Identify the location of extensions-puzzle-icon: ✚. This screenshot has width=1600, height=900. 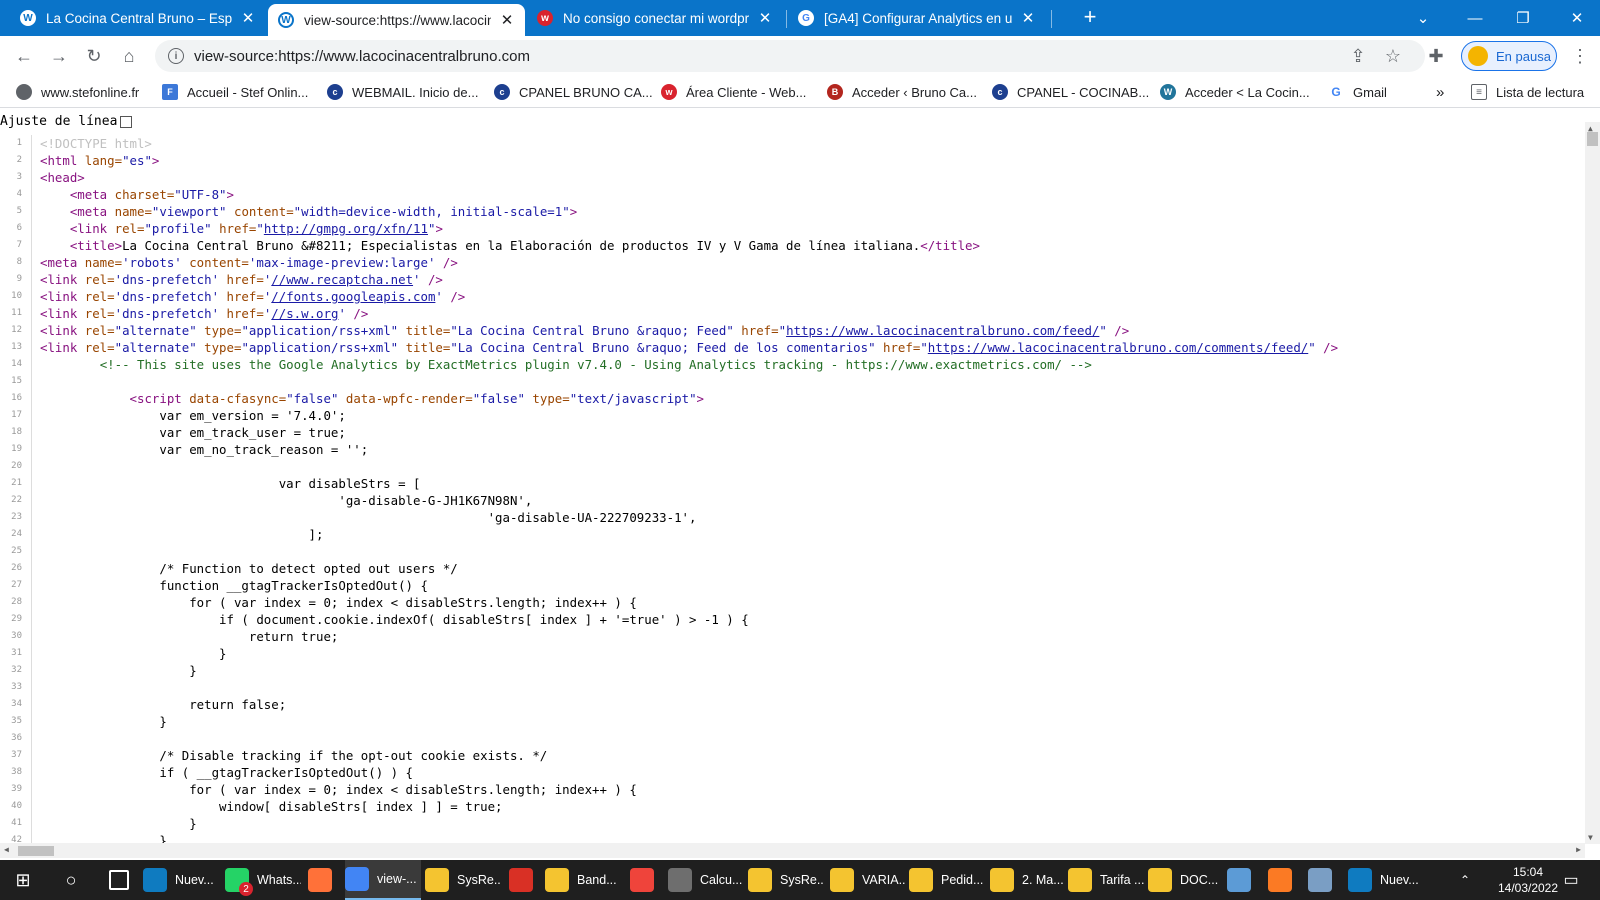
(1436, 56).